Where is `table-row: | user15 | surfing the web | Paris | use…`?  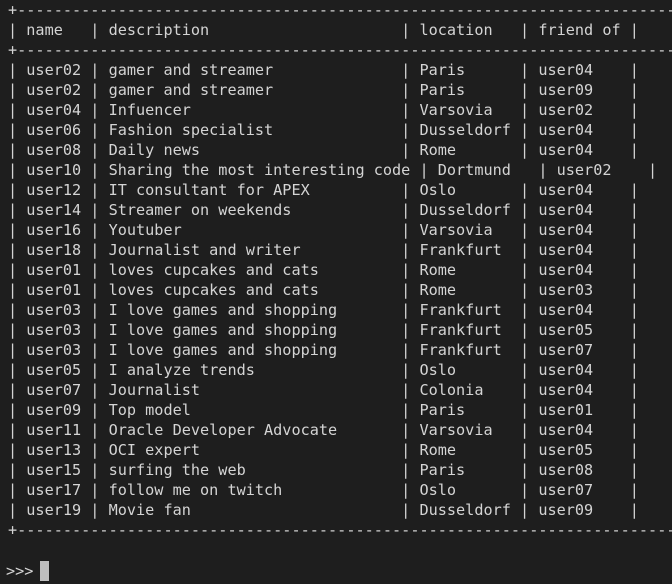
table-row: | user15 | surfing the web | Paris | use… is located at coordinates (323, 470).